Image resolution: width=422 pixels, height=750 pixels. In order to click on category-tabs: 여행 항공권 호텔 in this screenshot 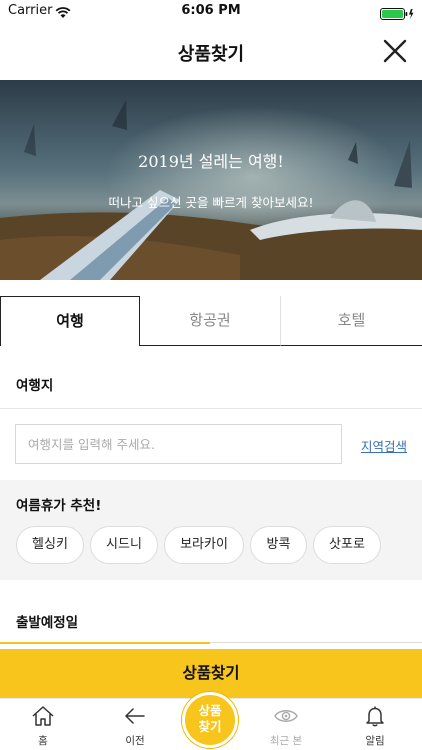, I will do `click(211, 321)`.